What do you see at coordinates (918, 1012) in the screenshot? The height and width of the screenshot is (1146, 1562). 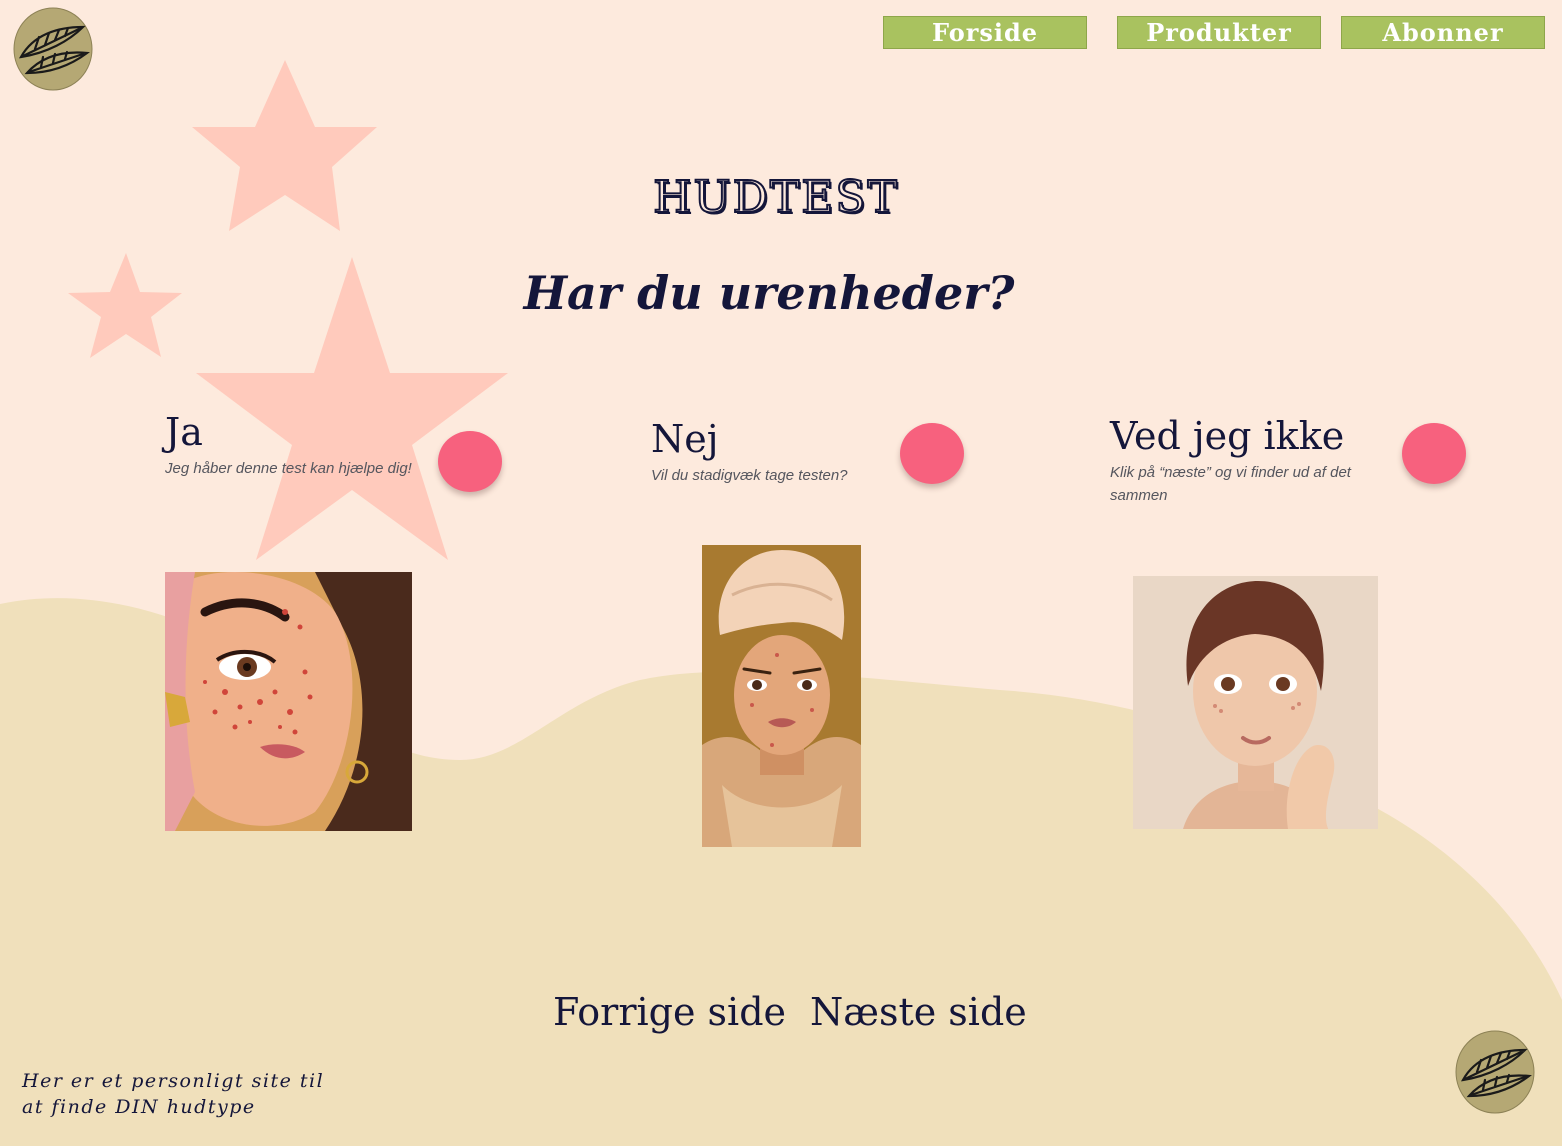 I see `next-page-link: Næste side` at bounding box center [918, 1012].